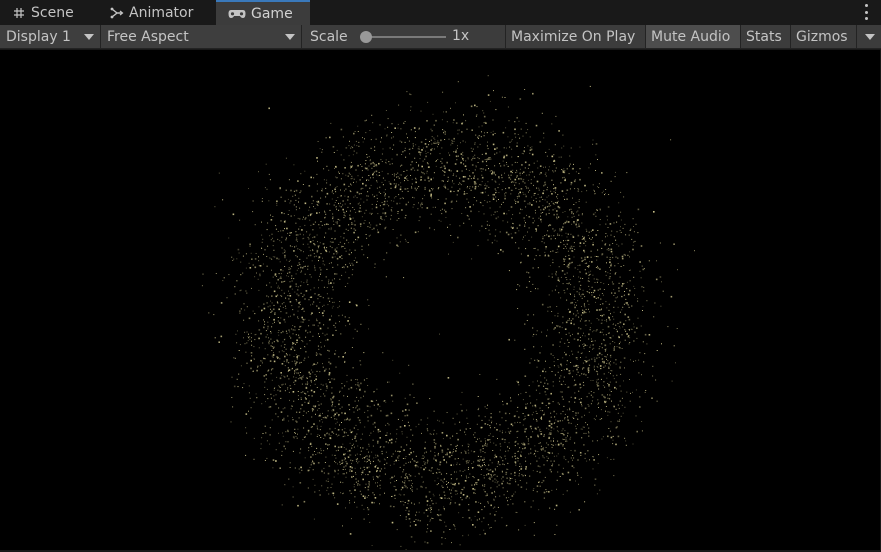 The image size is (881, 552). I want to click on gizmos-button: Gizmos, so click(824, 36).